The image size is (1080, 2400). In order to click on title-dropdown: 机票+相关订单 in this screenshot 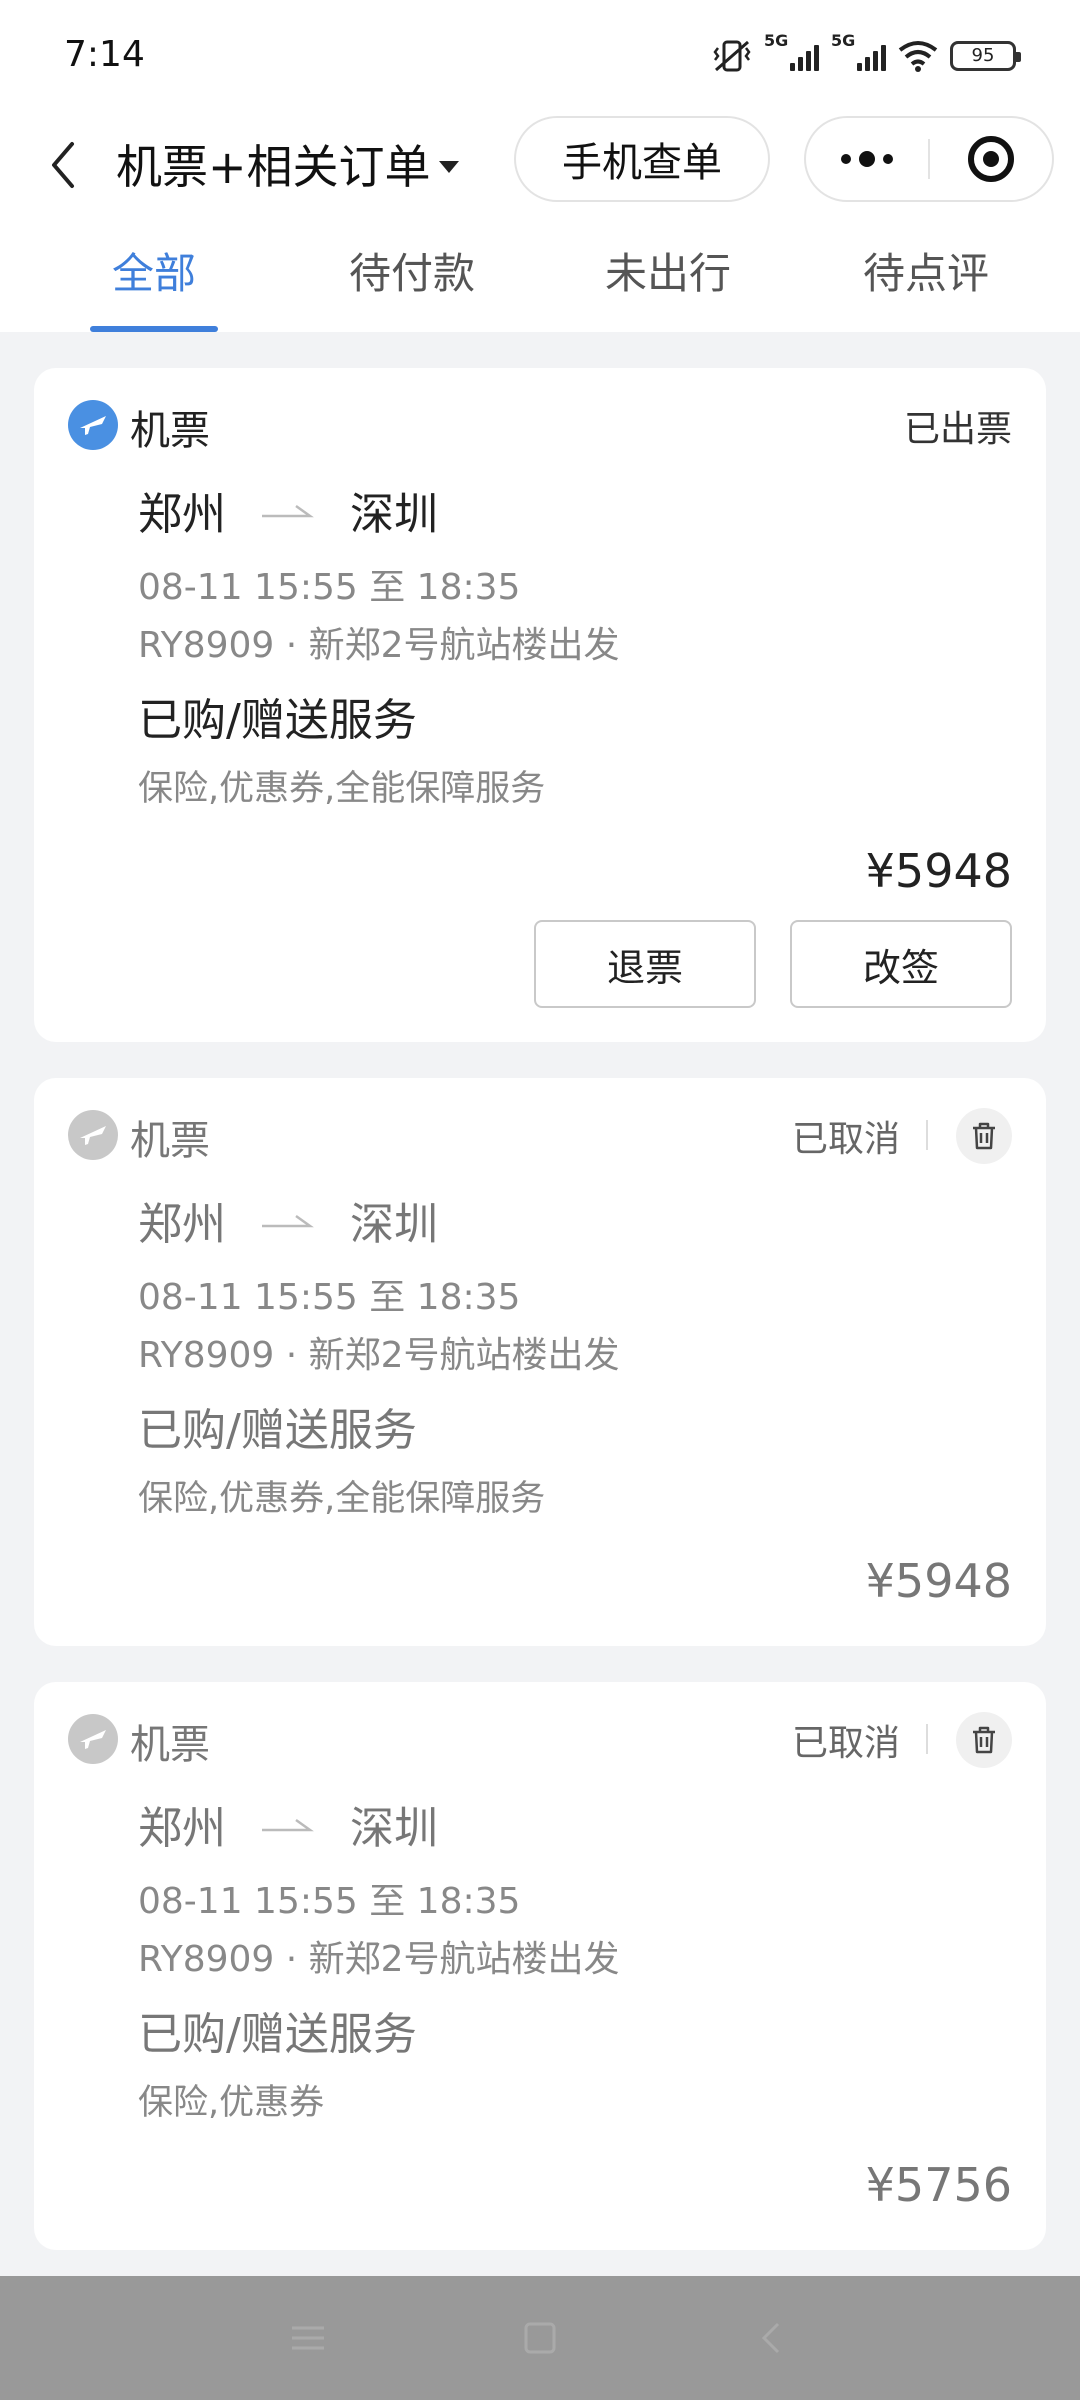, I will do `click(287, 164)`.